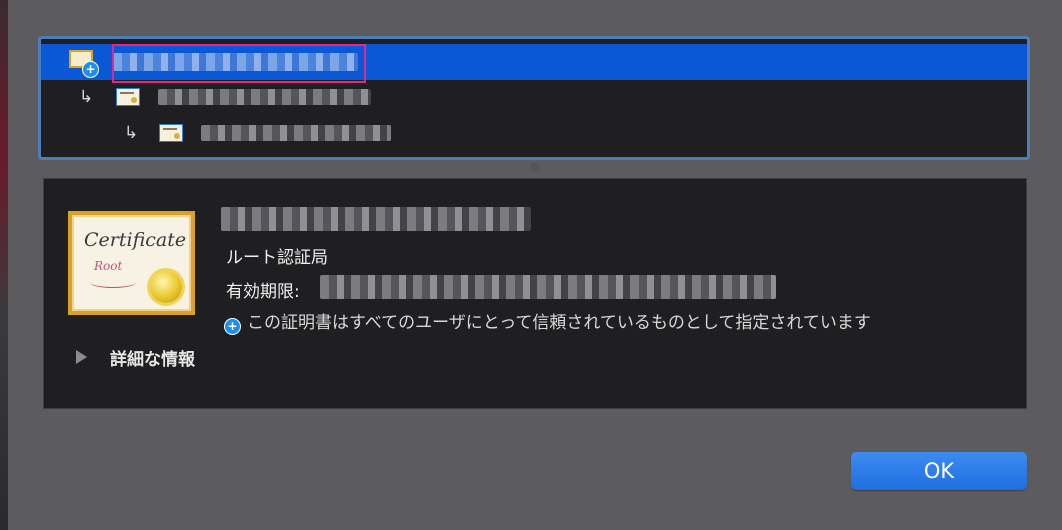 The height and width of the screenshot is (530, 1062). What do you see at coordinates (534, 134) in the screenshot?
I see `tree-row-leaf: ↳` at bounding box center [534, 134].